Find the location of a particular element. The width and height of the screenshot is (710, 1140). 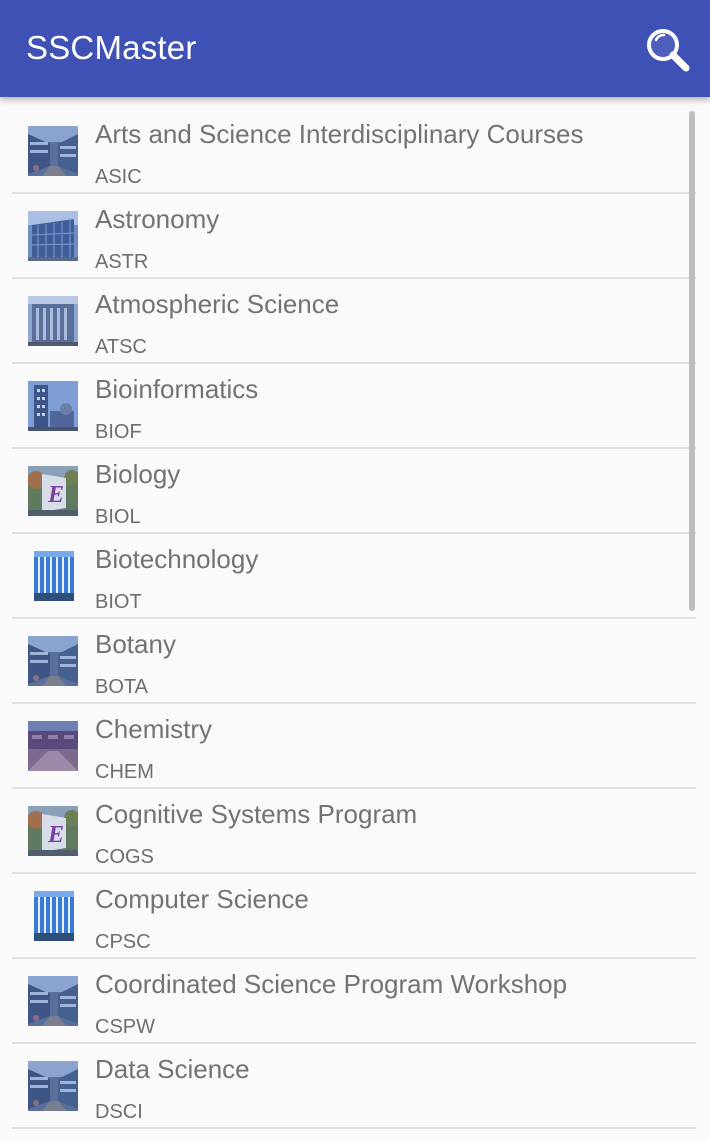

subject-code: DSCI is located at coordinates (119, 1112).